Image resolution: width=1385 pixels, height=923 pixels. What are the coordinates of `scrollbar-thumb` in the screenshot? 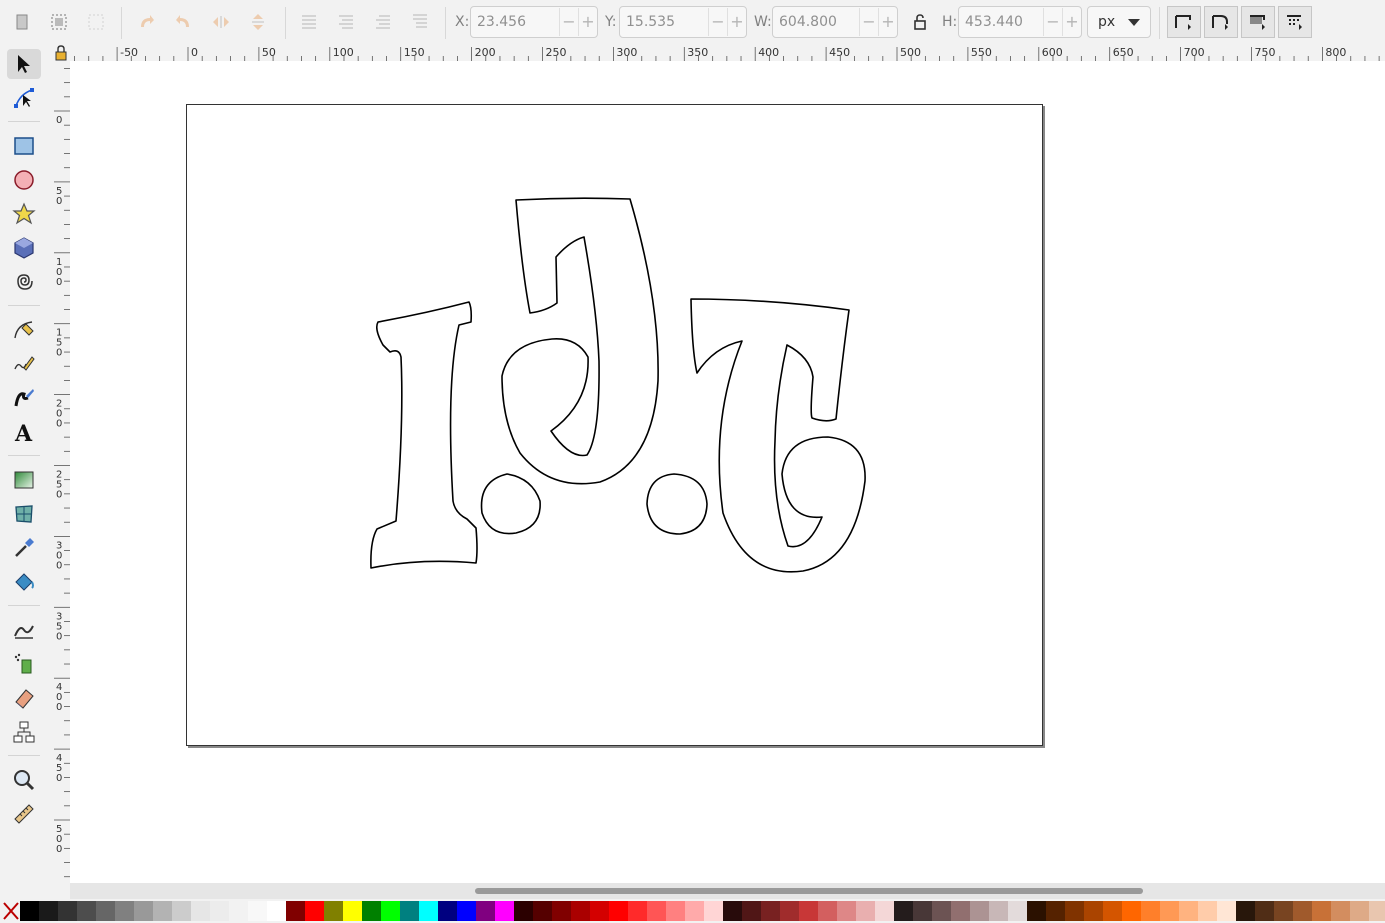 It's located at (809, 891).